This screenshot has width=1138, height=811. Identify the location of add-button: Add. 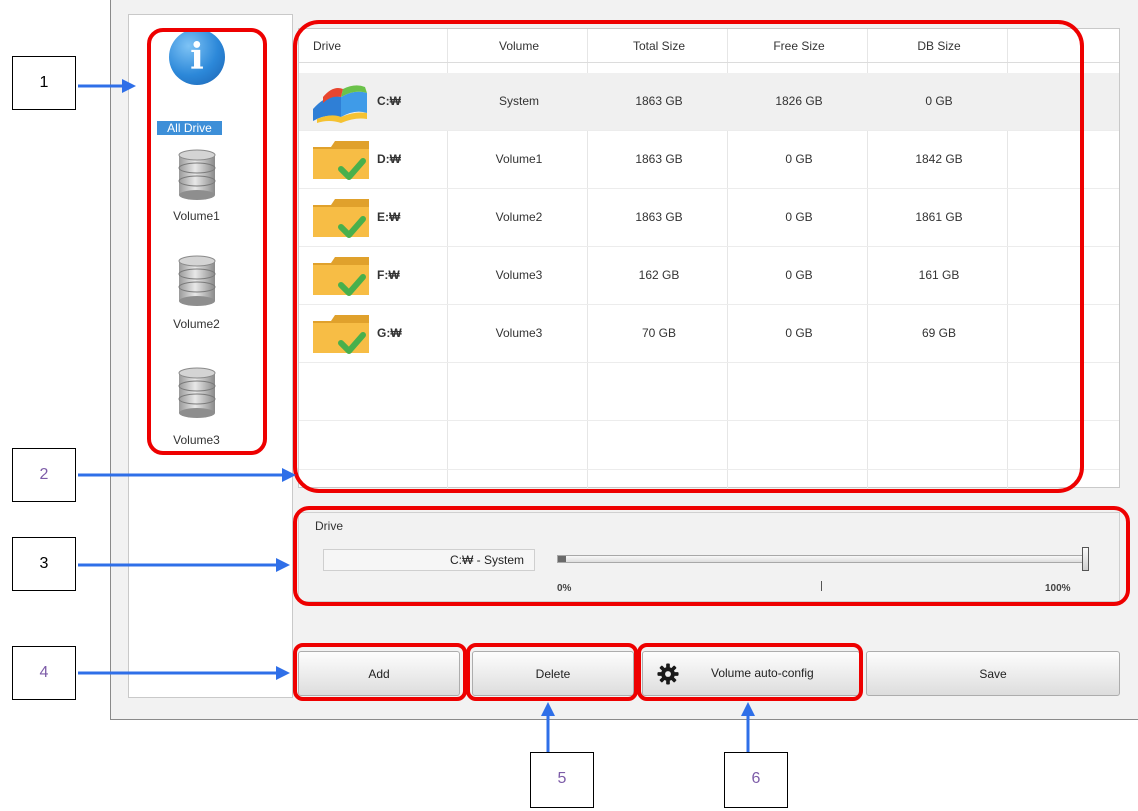
(379, 673).